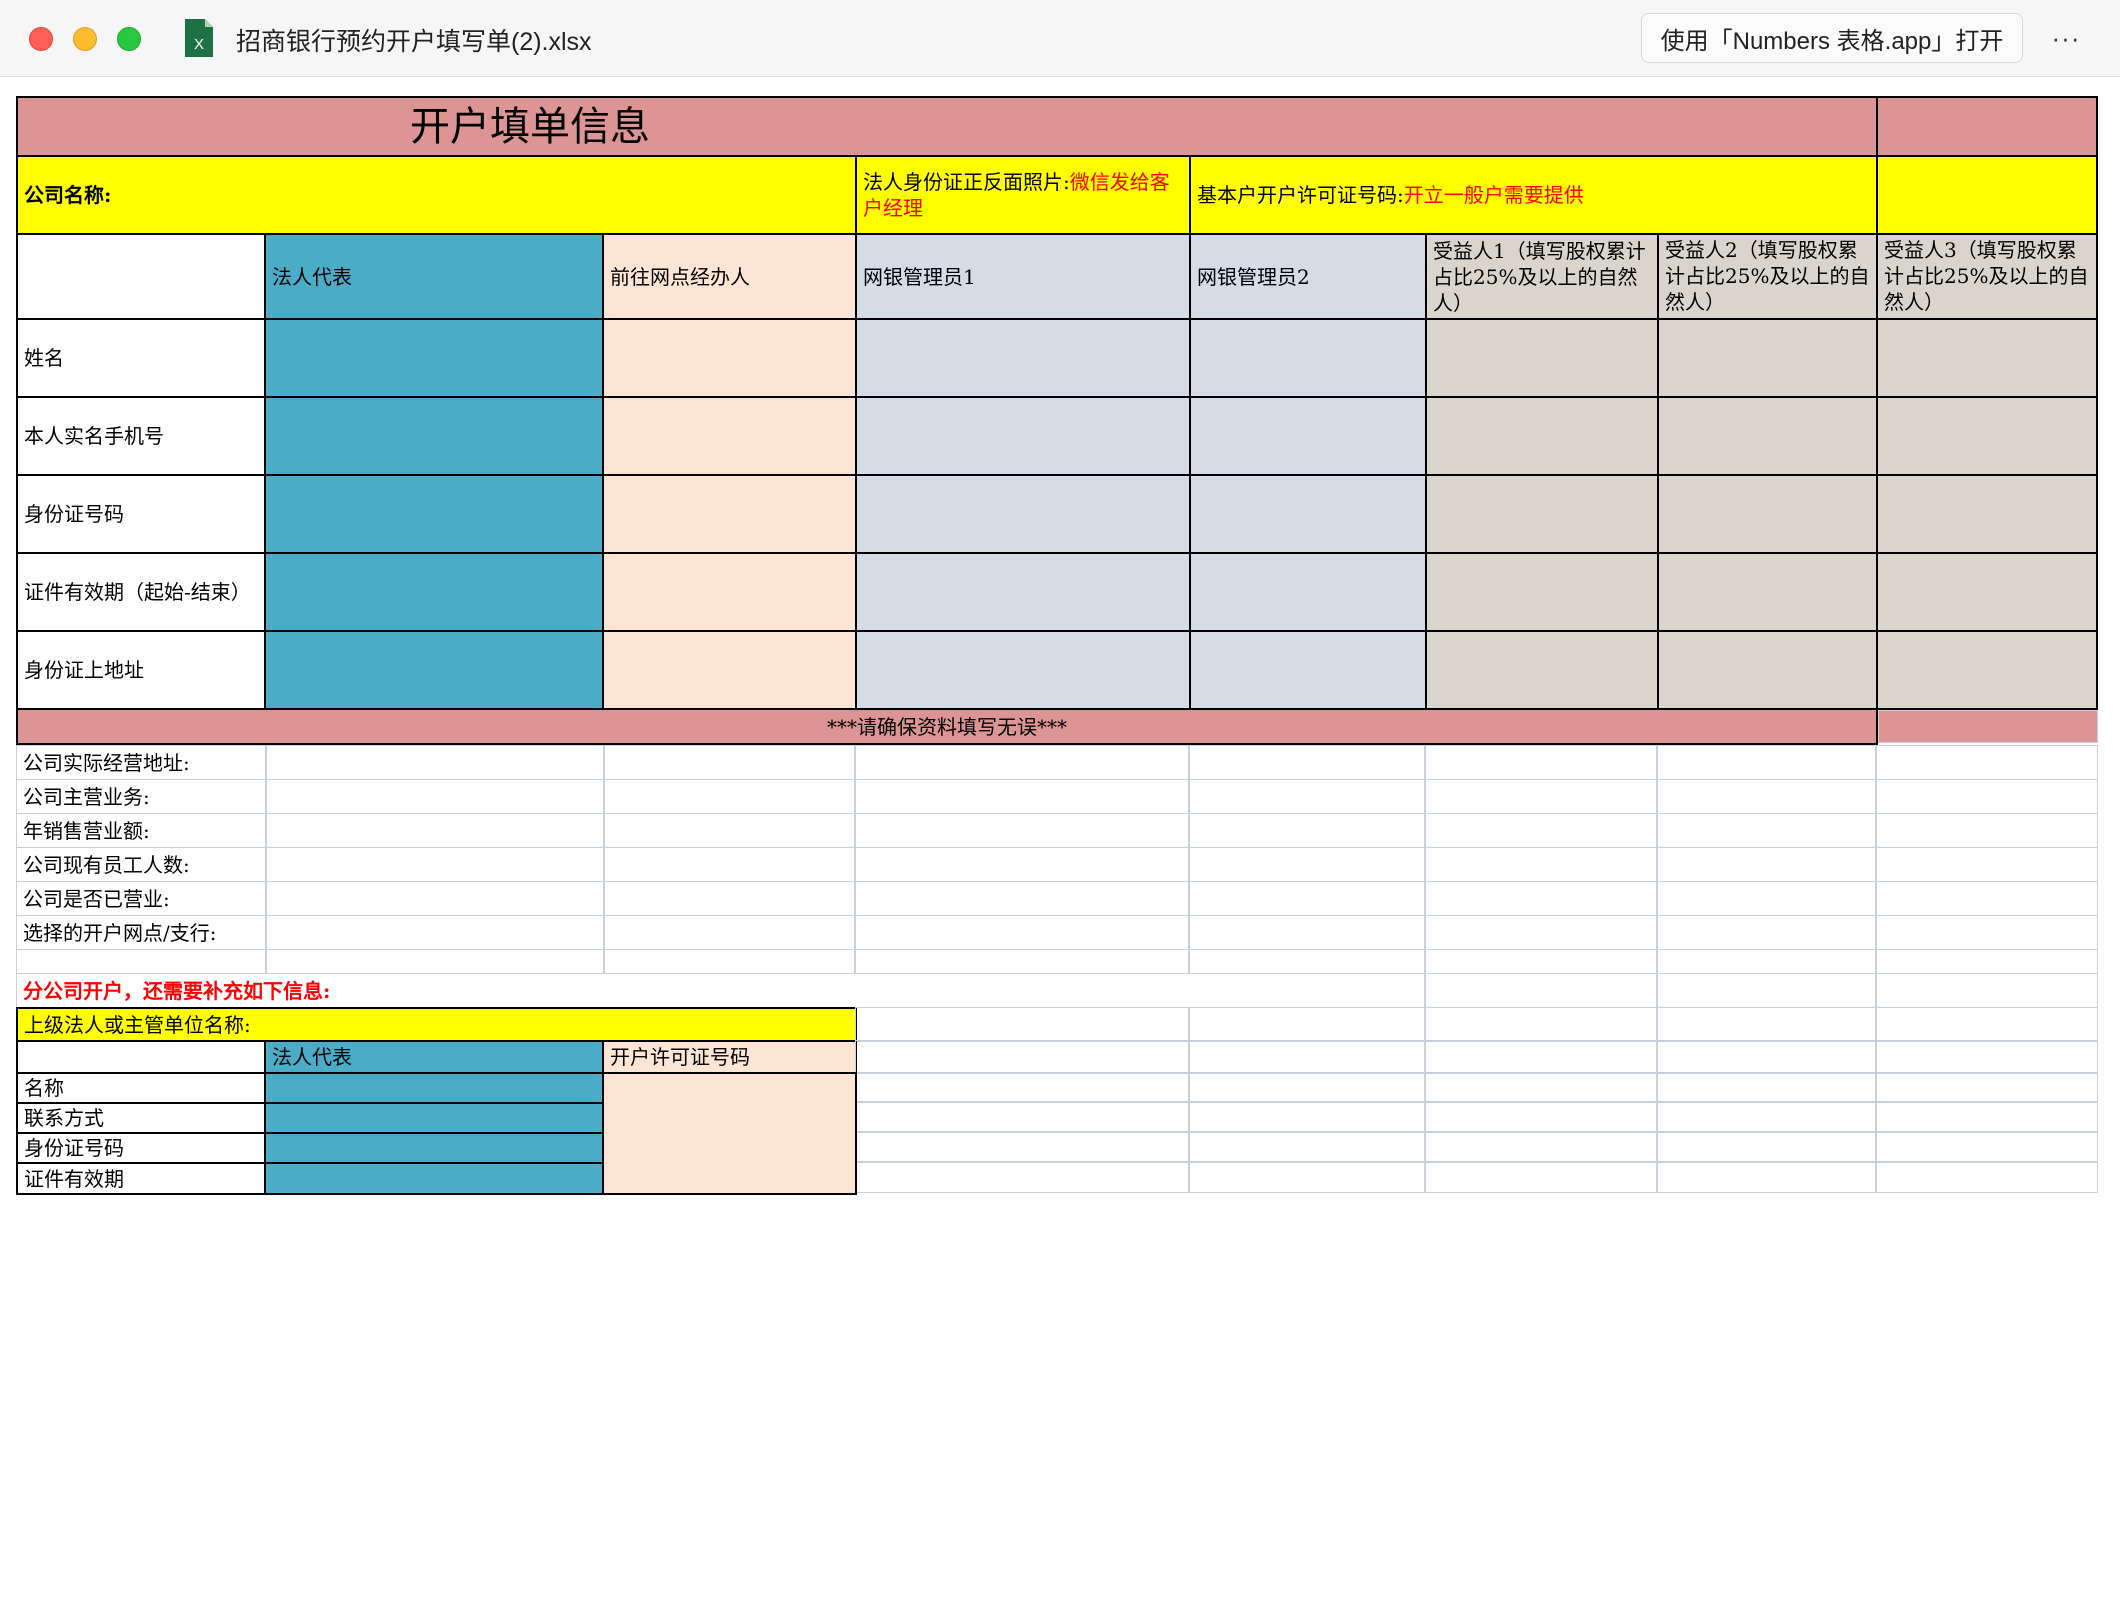 This screenshot has height=1600, width=2120. I want to click on id-photo-cell: 法人身份证正反面照片:微信发给客户经理, so click(1023, 195).